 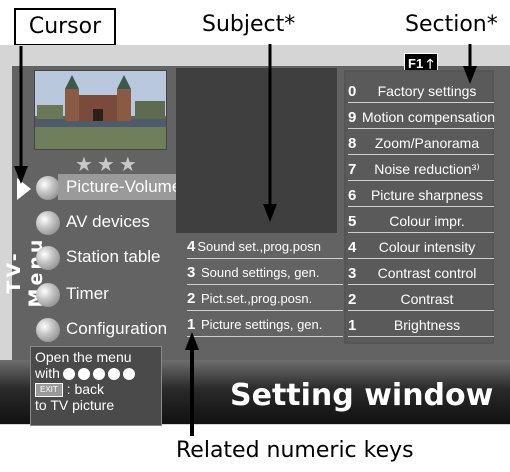 I want to click on subject-arrowhead-icon, so click(x=270, y=213).